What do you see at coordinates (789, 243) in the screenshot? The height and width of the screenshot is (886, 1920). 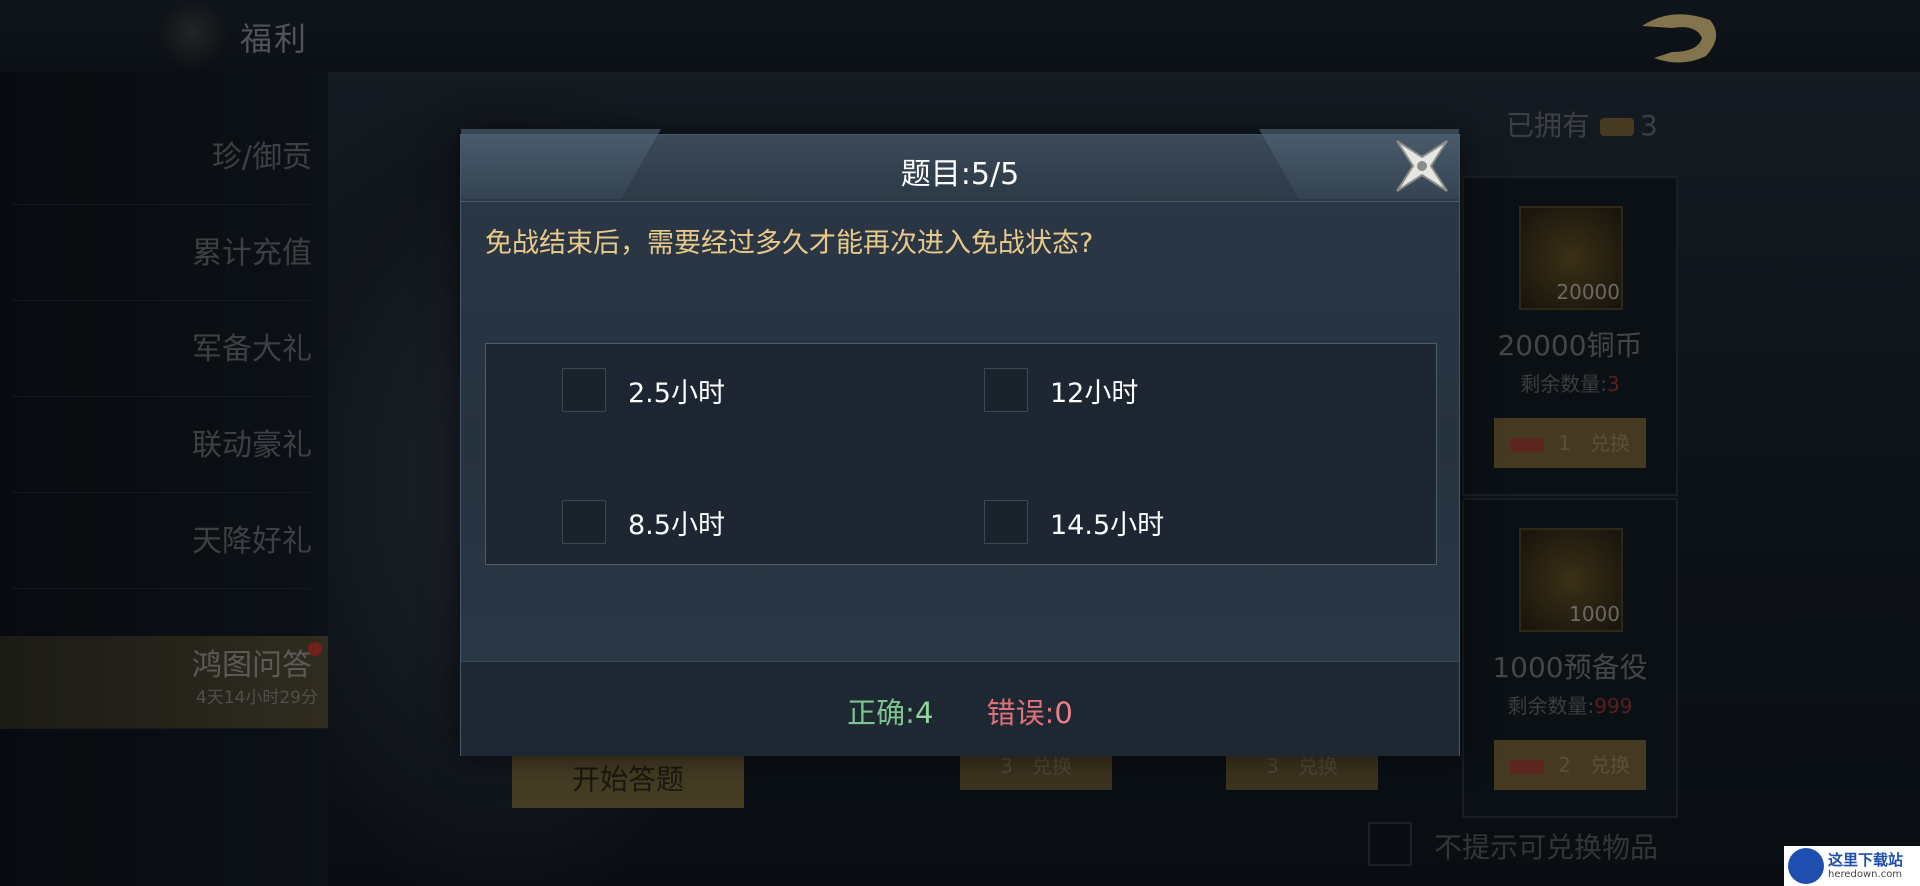 I see `question-text: 免战结束后，需要经过多久才能再次进入免战状态?` at bounding box center [789, 243].